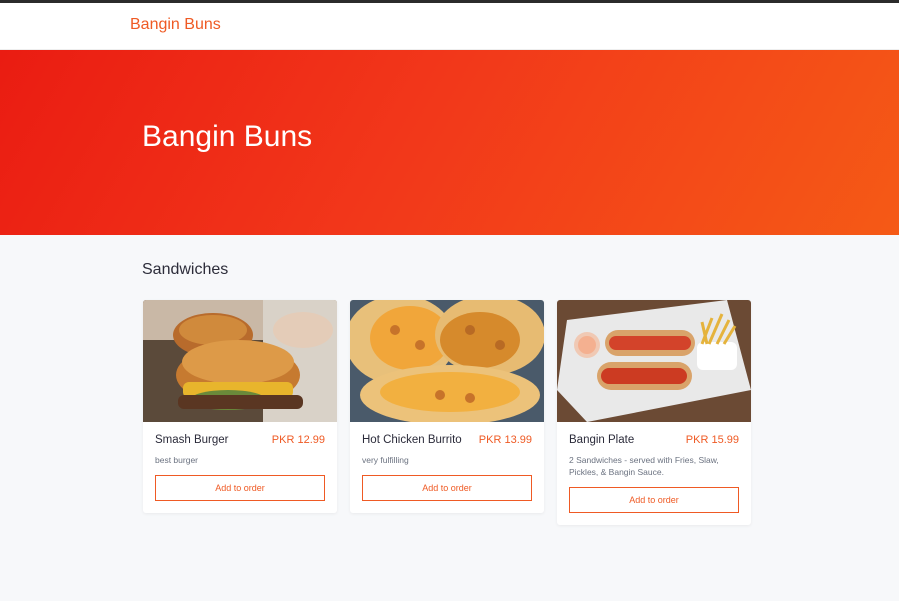 This screenshot has height=601, width=899. Describe the element at coordinates (412, 440) in the screenshot. I see `item-name: Hot Chicken Burrito` at that location.